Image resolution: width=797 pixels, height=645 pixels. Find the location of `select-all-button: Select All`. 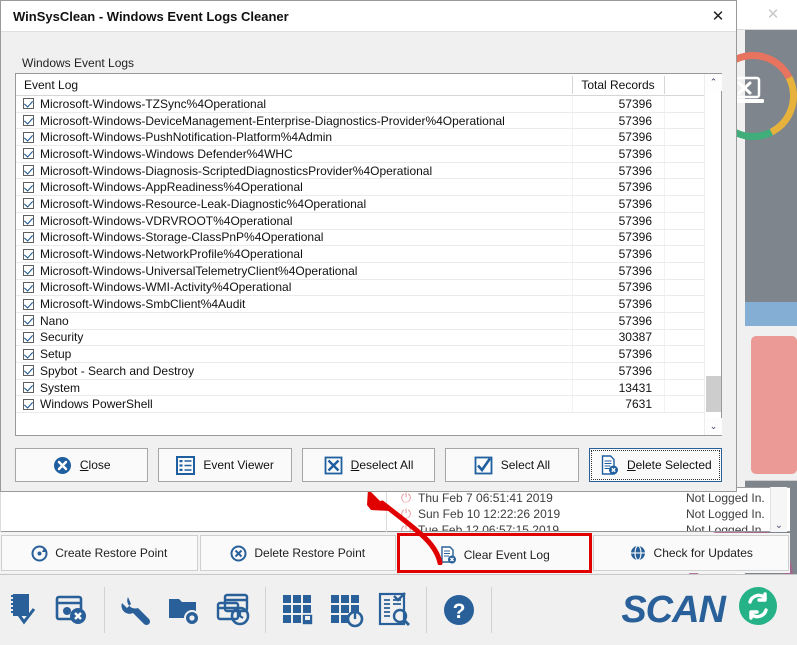

select-all-button: Select All is located at coordinates (512, 465).